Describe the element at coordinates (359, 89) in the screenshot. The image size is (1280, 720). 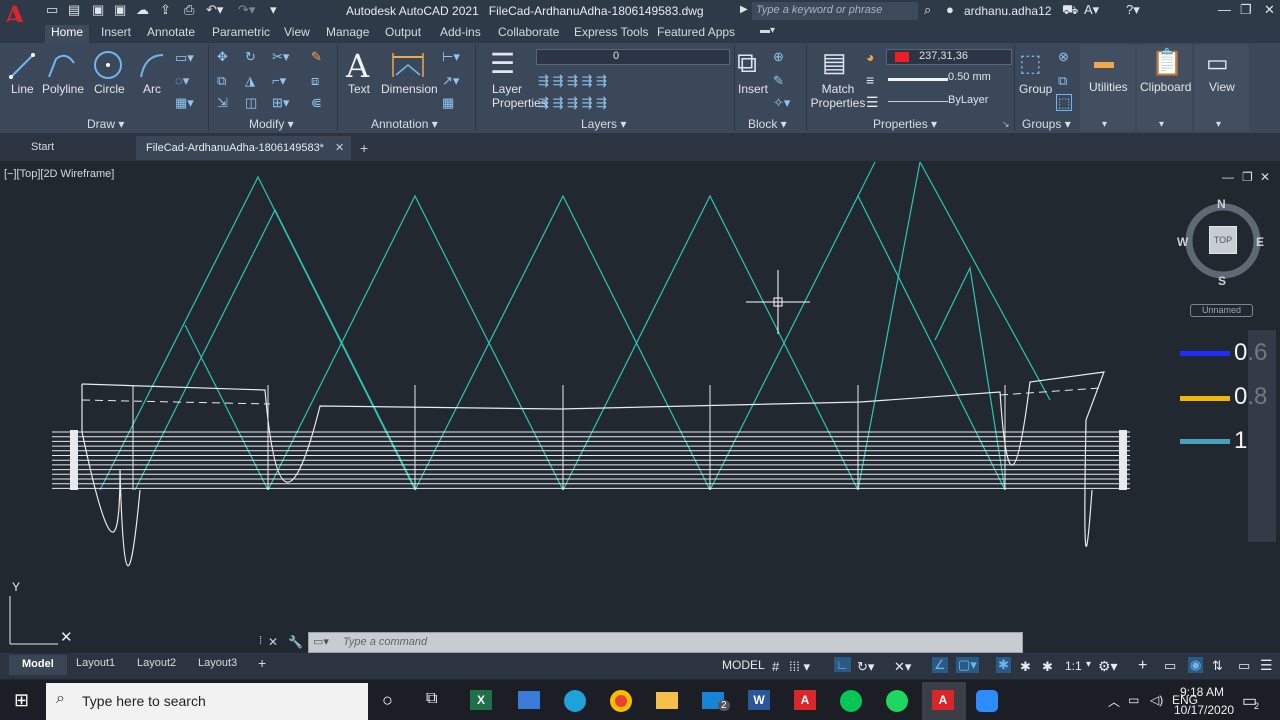
I see `text-tool-label: Text` at that location.